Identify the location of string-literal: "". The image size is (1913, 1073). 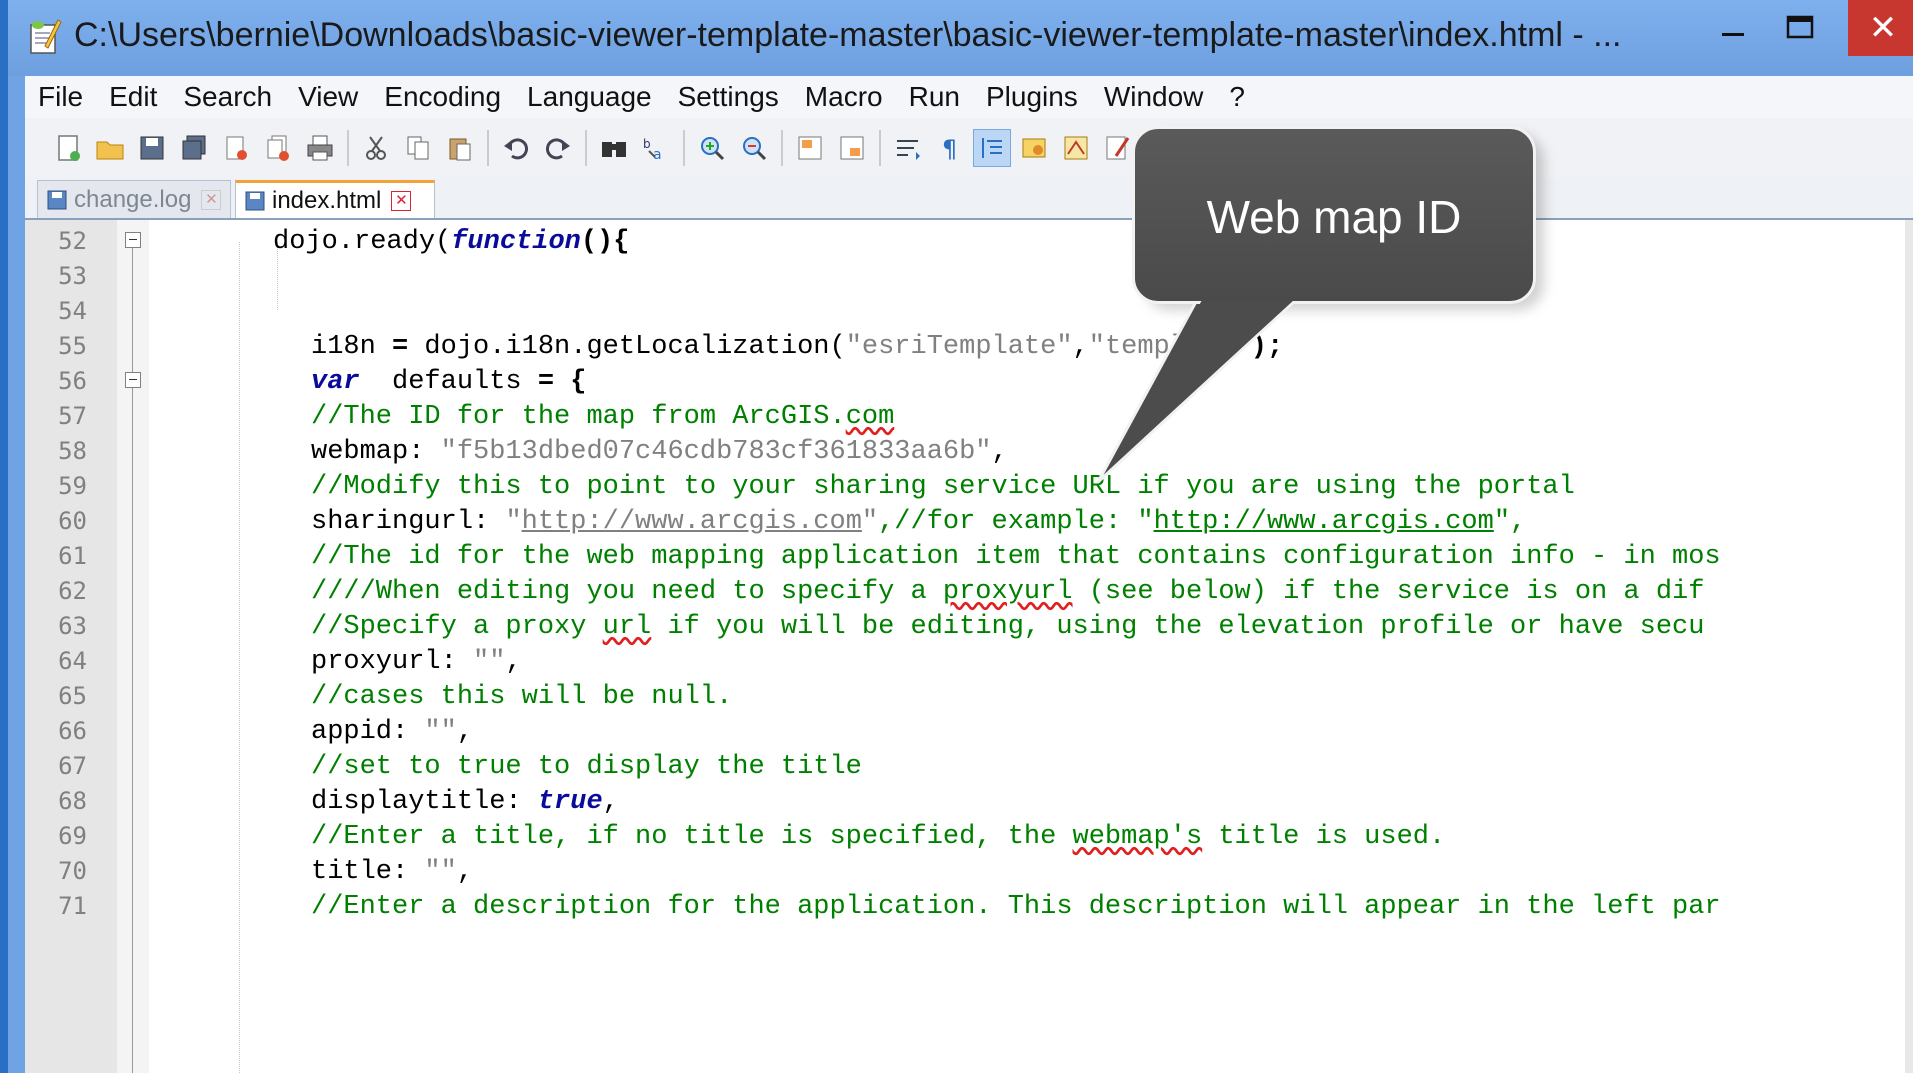
(440, 872).